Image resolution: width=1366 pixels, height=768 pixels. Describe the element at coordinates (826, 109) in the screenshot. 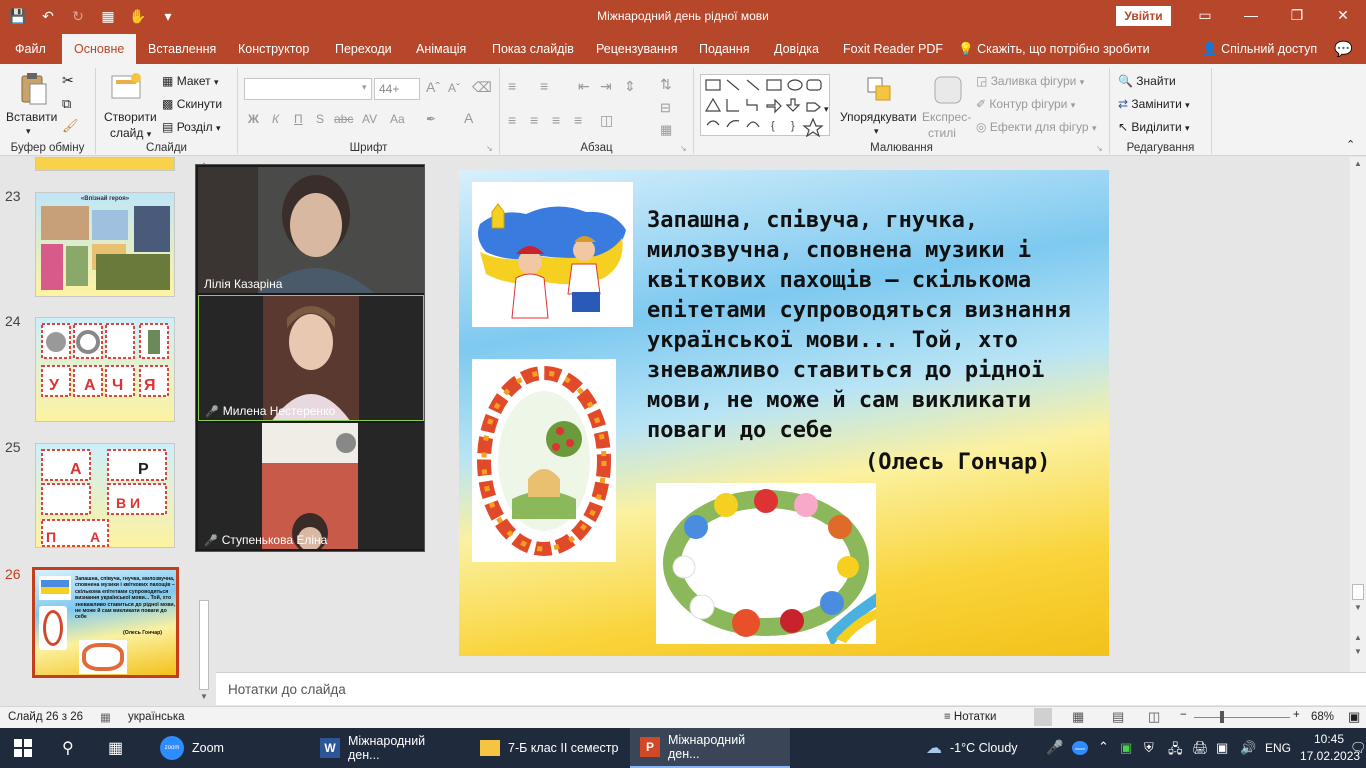

I see `shapes-more-icon: ▾` at that location.